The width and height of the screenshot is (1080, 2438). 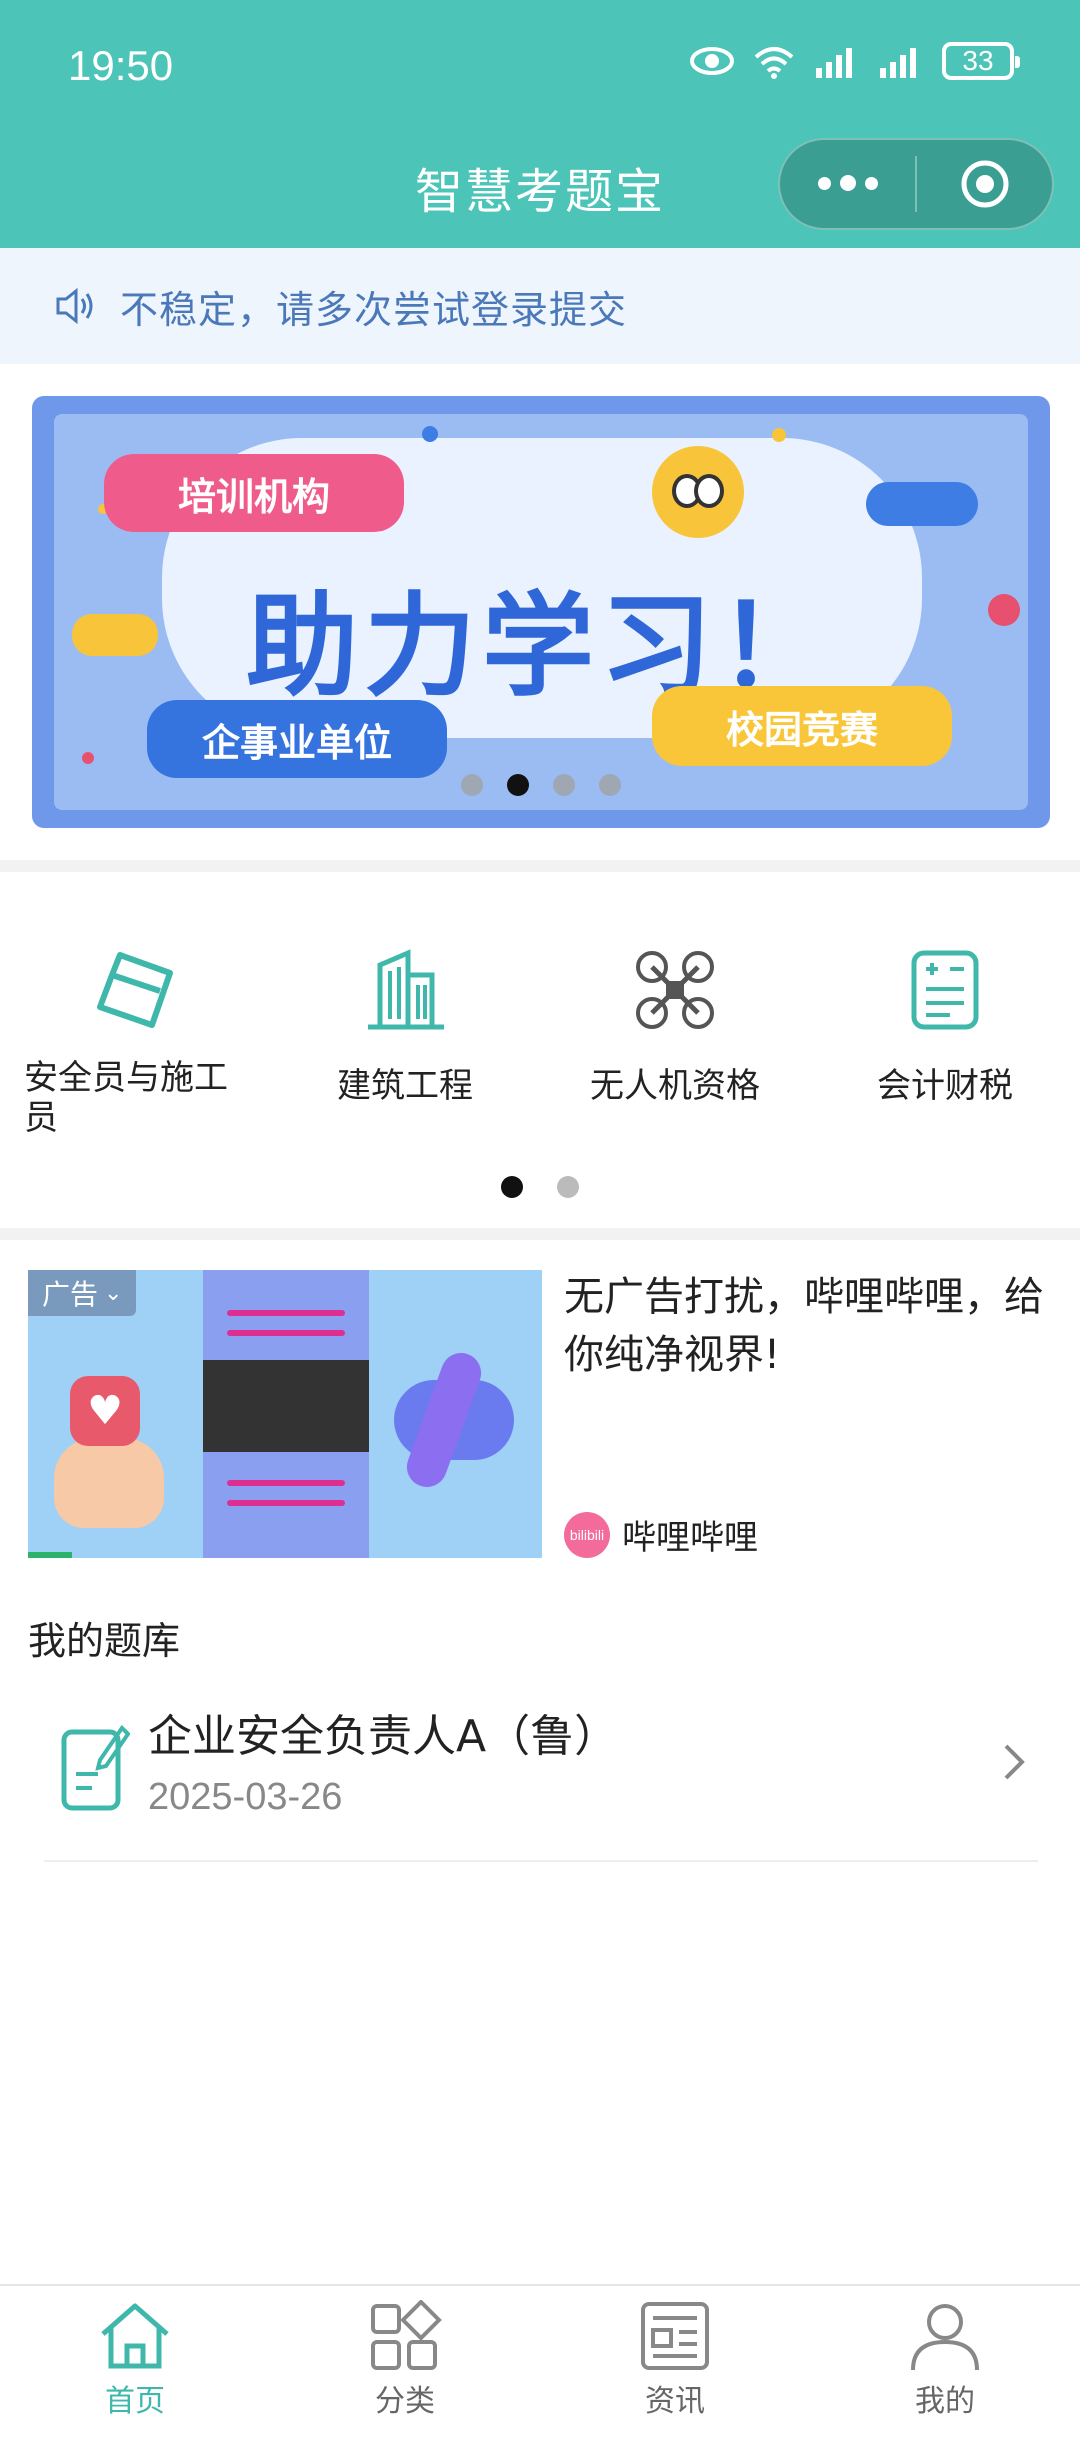 I want to click on building-icon, so click(x=405, y=990).